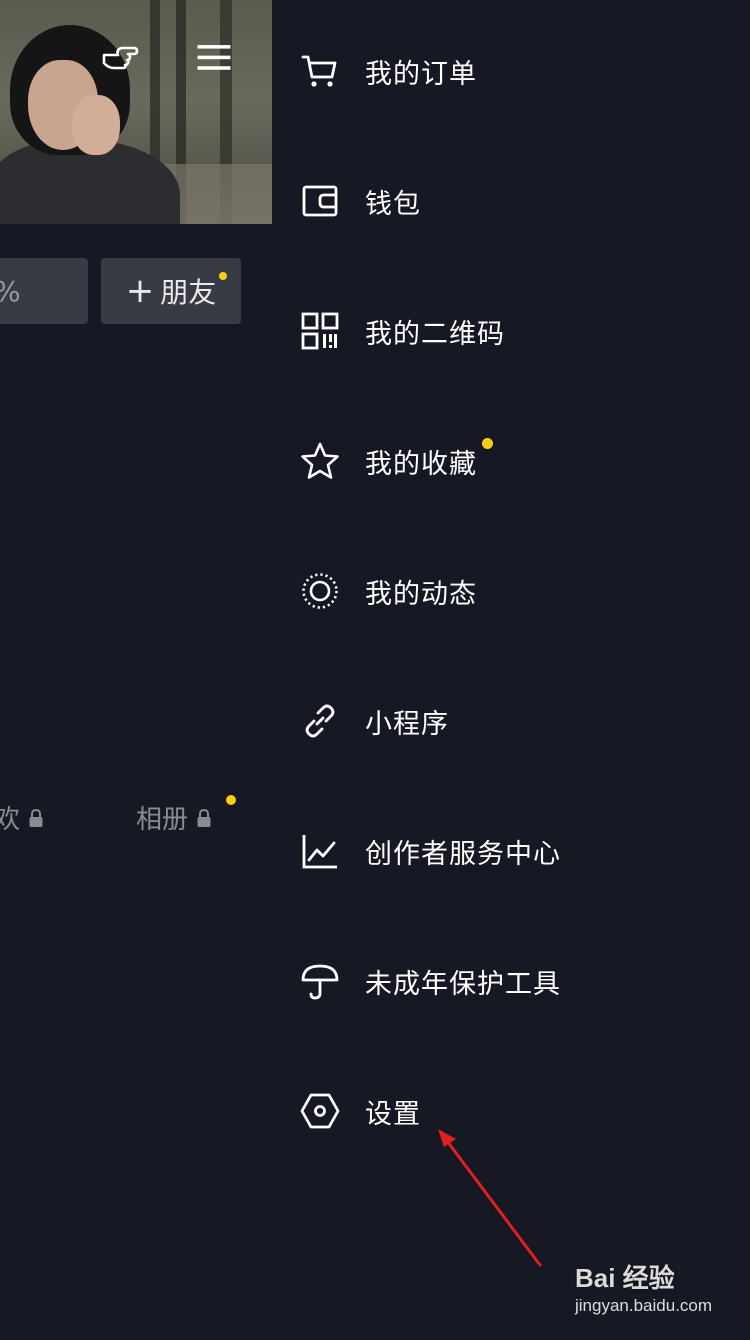 Image resolution: width=750 pixels, height=1340 pixels. I want to click on drawer-item-creator-service-center: 创作者服务中心, so click(430, 851).